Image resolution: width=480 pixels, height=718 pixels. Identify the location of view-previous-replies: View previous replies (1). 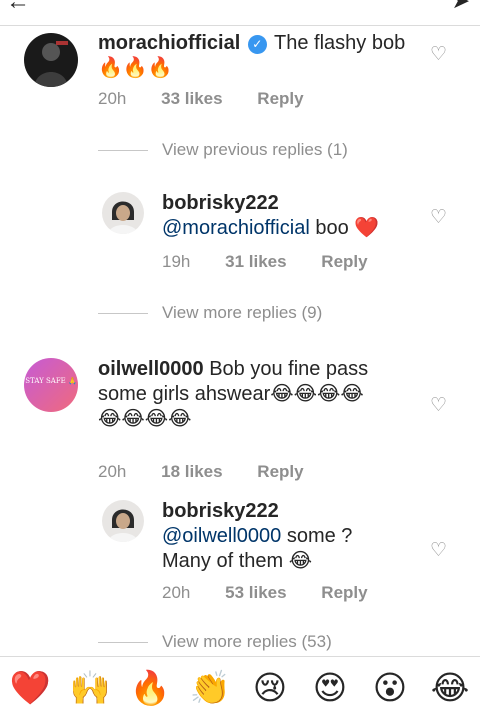
(223, 152).